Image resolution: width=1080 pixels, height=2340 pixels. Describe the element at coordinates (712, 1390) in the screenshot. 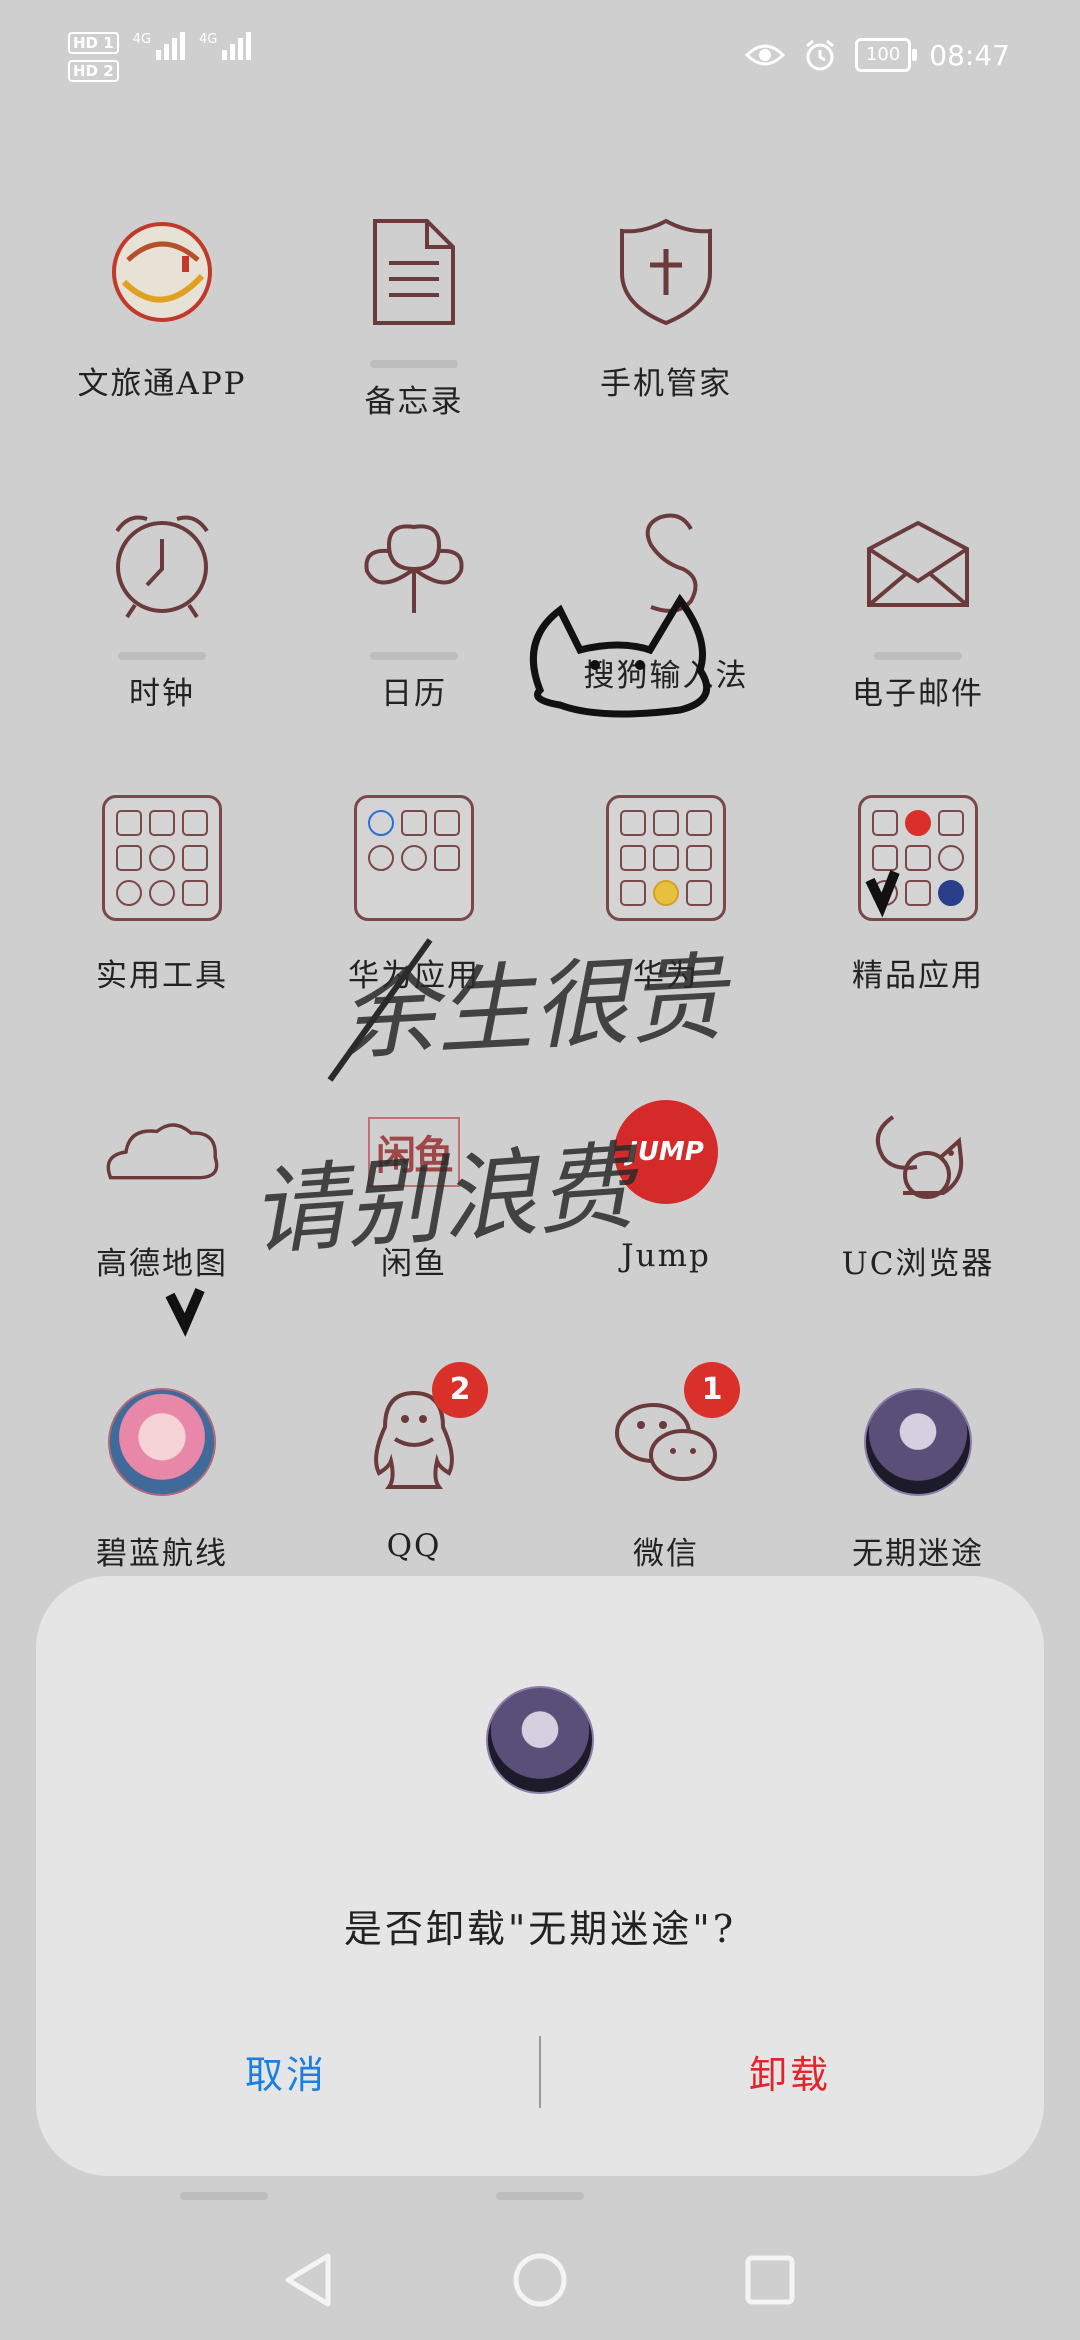

I see `notification-badge: 1` at that location.